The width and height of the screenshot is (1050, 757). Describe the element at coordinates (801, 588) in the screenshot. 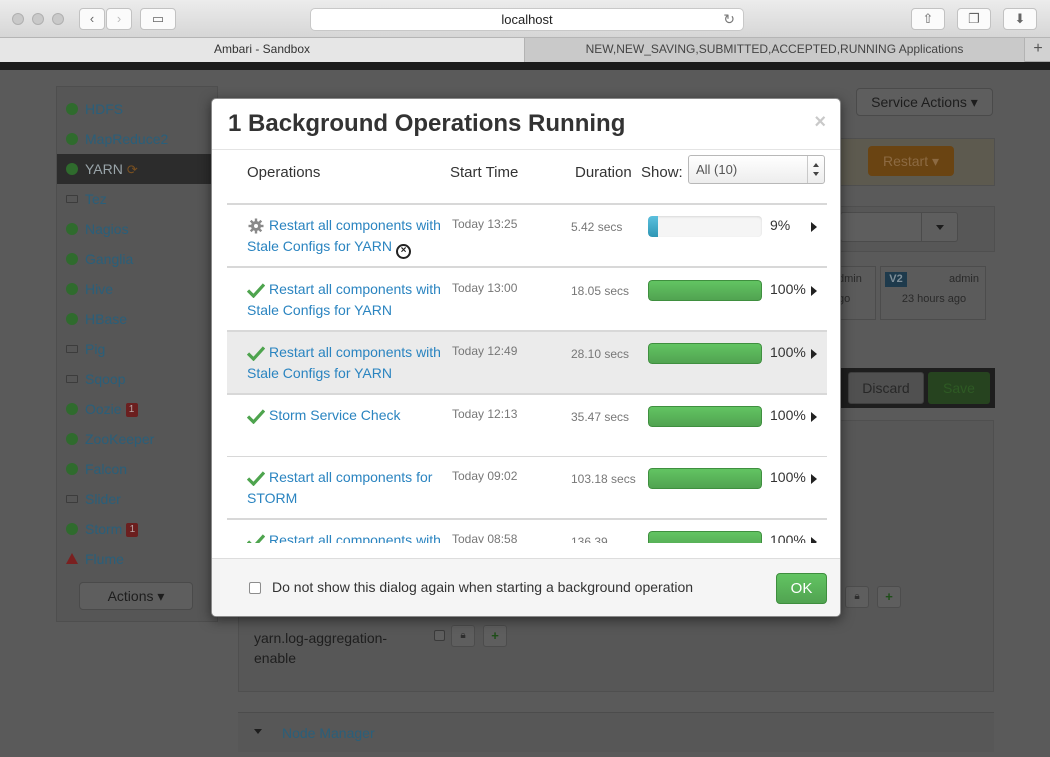

I see `ok-button: OK` at that location.